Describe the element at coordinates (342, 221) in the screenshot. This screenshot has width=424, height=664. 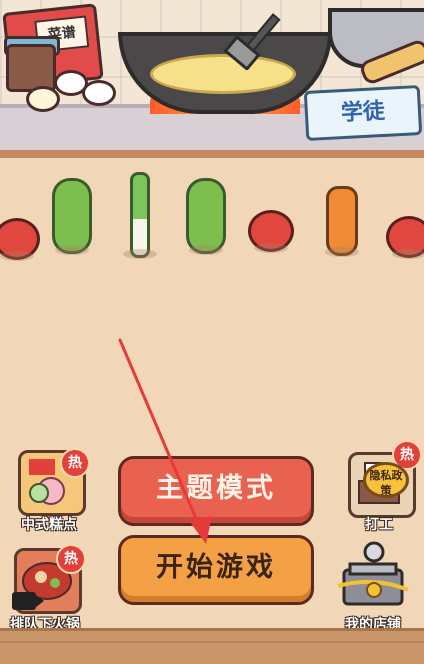
I see `carrot-character` at that location.